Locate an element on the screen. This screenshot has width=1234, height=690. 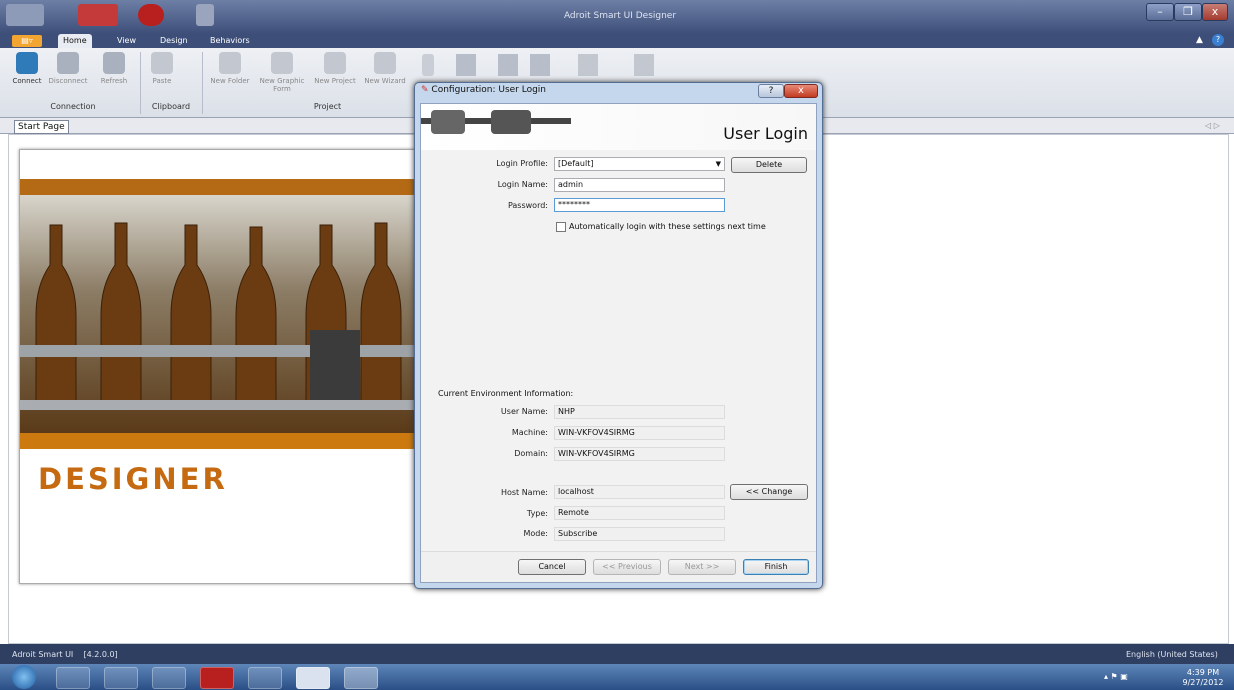
gear-icon is located at coordinates (151, 15).